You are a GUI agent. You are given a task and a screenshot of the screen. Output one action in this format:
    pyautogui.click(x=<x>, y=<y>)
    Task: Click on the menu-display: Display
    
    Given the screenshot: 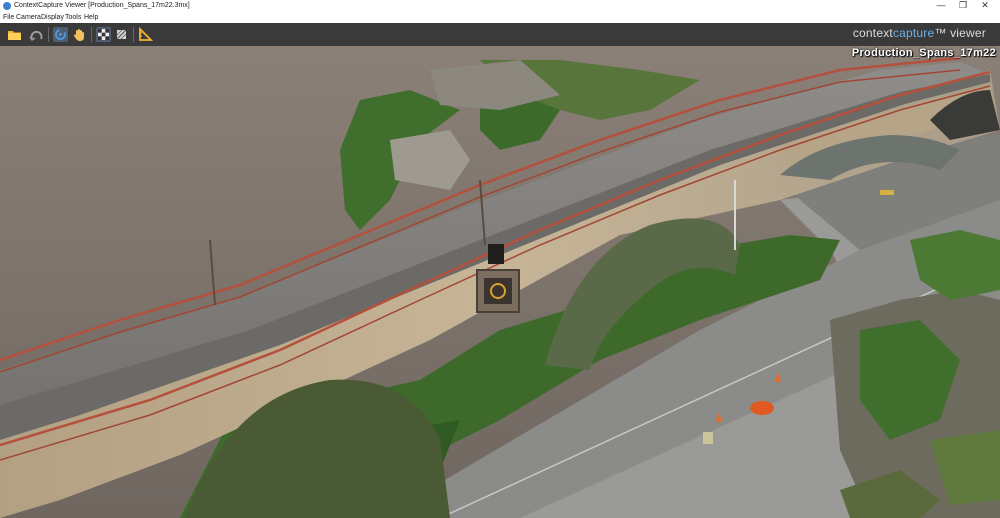 What is the action you would take?
    pyautogui.click(x=52, y=17)
    